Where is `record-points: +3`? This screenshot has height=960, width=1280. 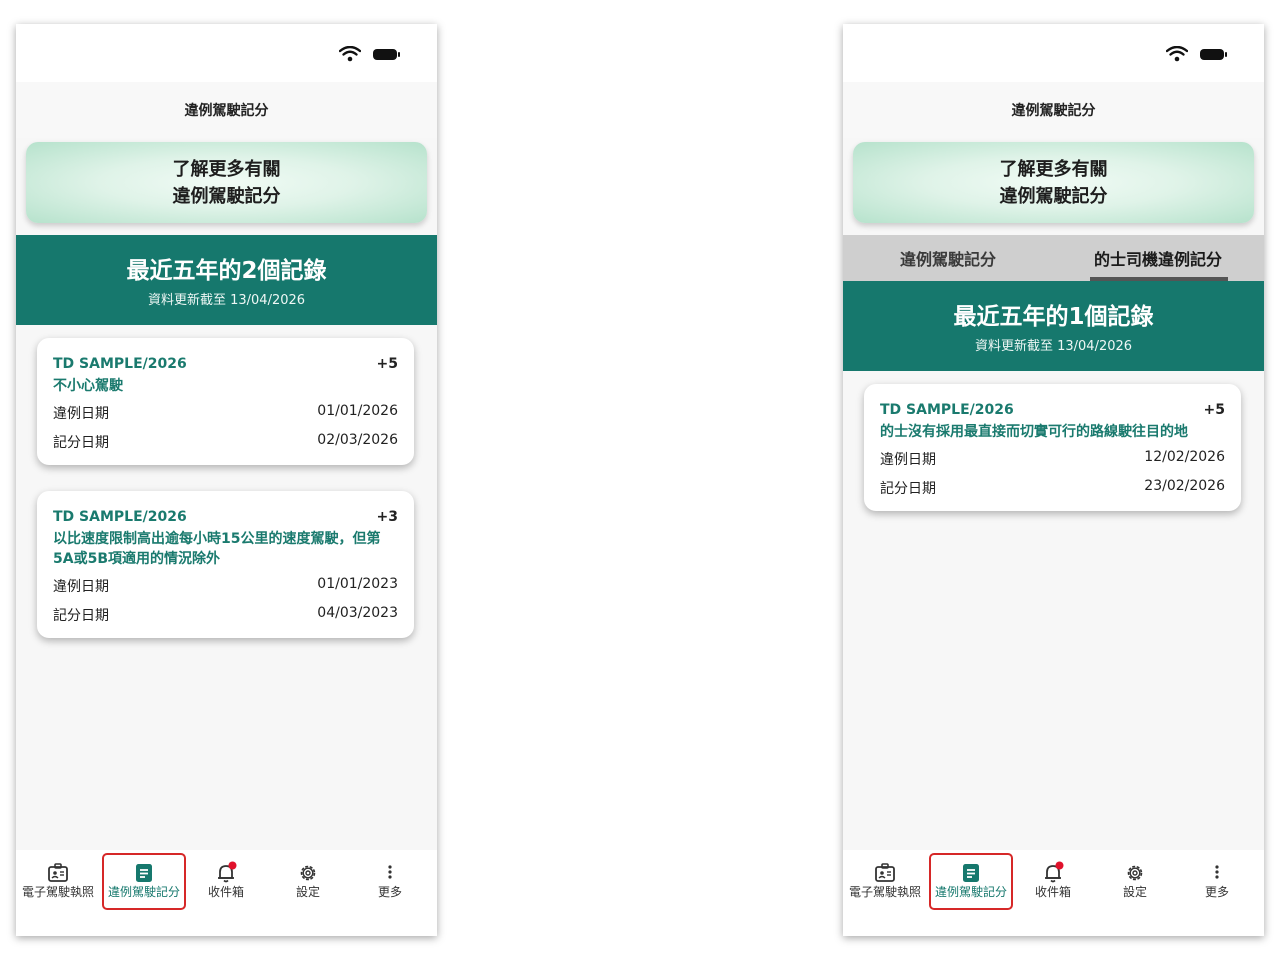
record-points: +3 is located at coordinates (387, 517).